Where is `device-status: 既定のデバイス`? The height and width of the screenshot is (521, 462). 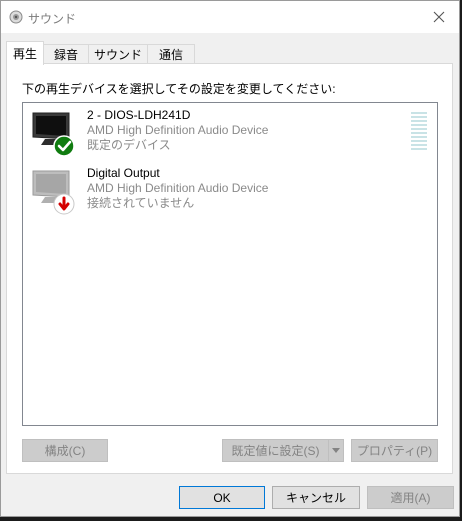 device-status: 既定のデバイス is located at coordinates (129, 145).